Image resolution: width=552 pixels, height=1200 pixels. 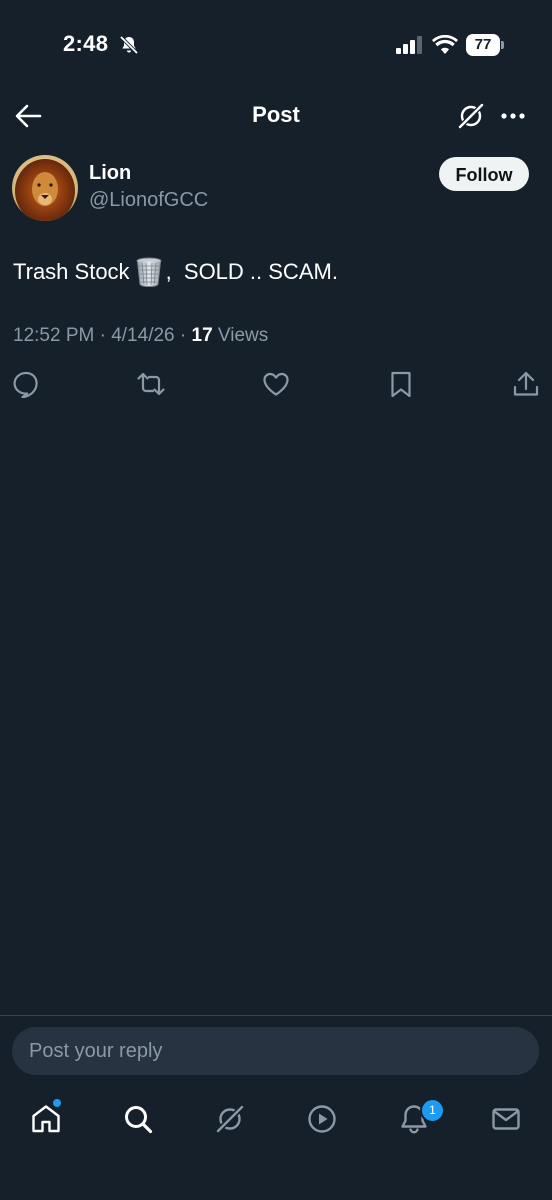 I want to click on views-count: 17, so click(x=202, y=335).